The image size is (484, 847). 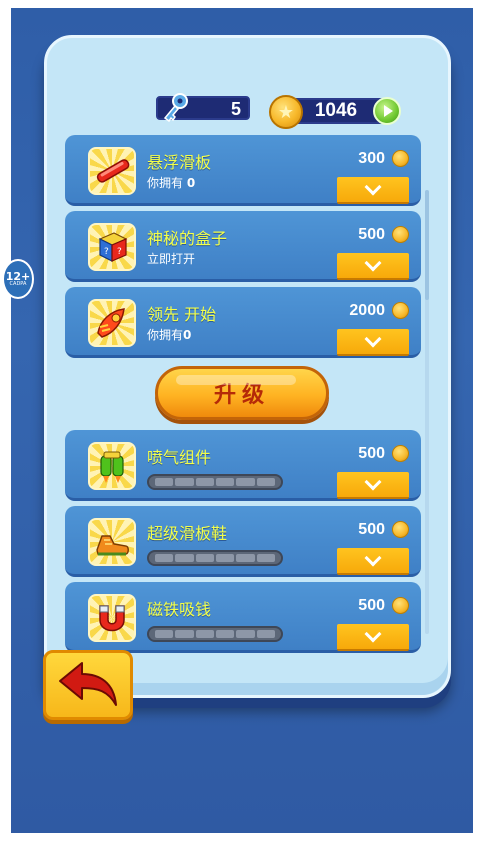 What do you see at coordinates (112, 171) in the screenshot?
I see `hoverboard-icon` at bounding box center [112, 171].